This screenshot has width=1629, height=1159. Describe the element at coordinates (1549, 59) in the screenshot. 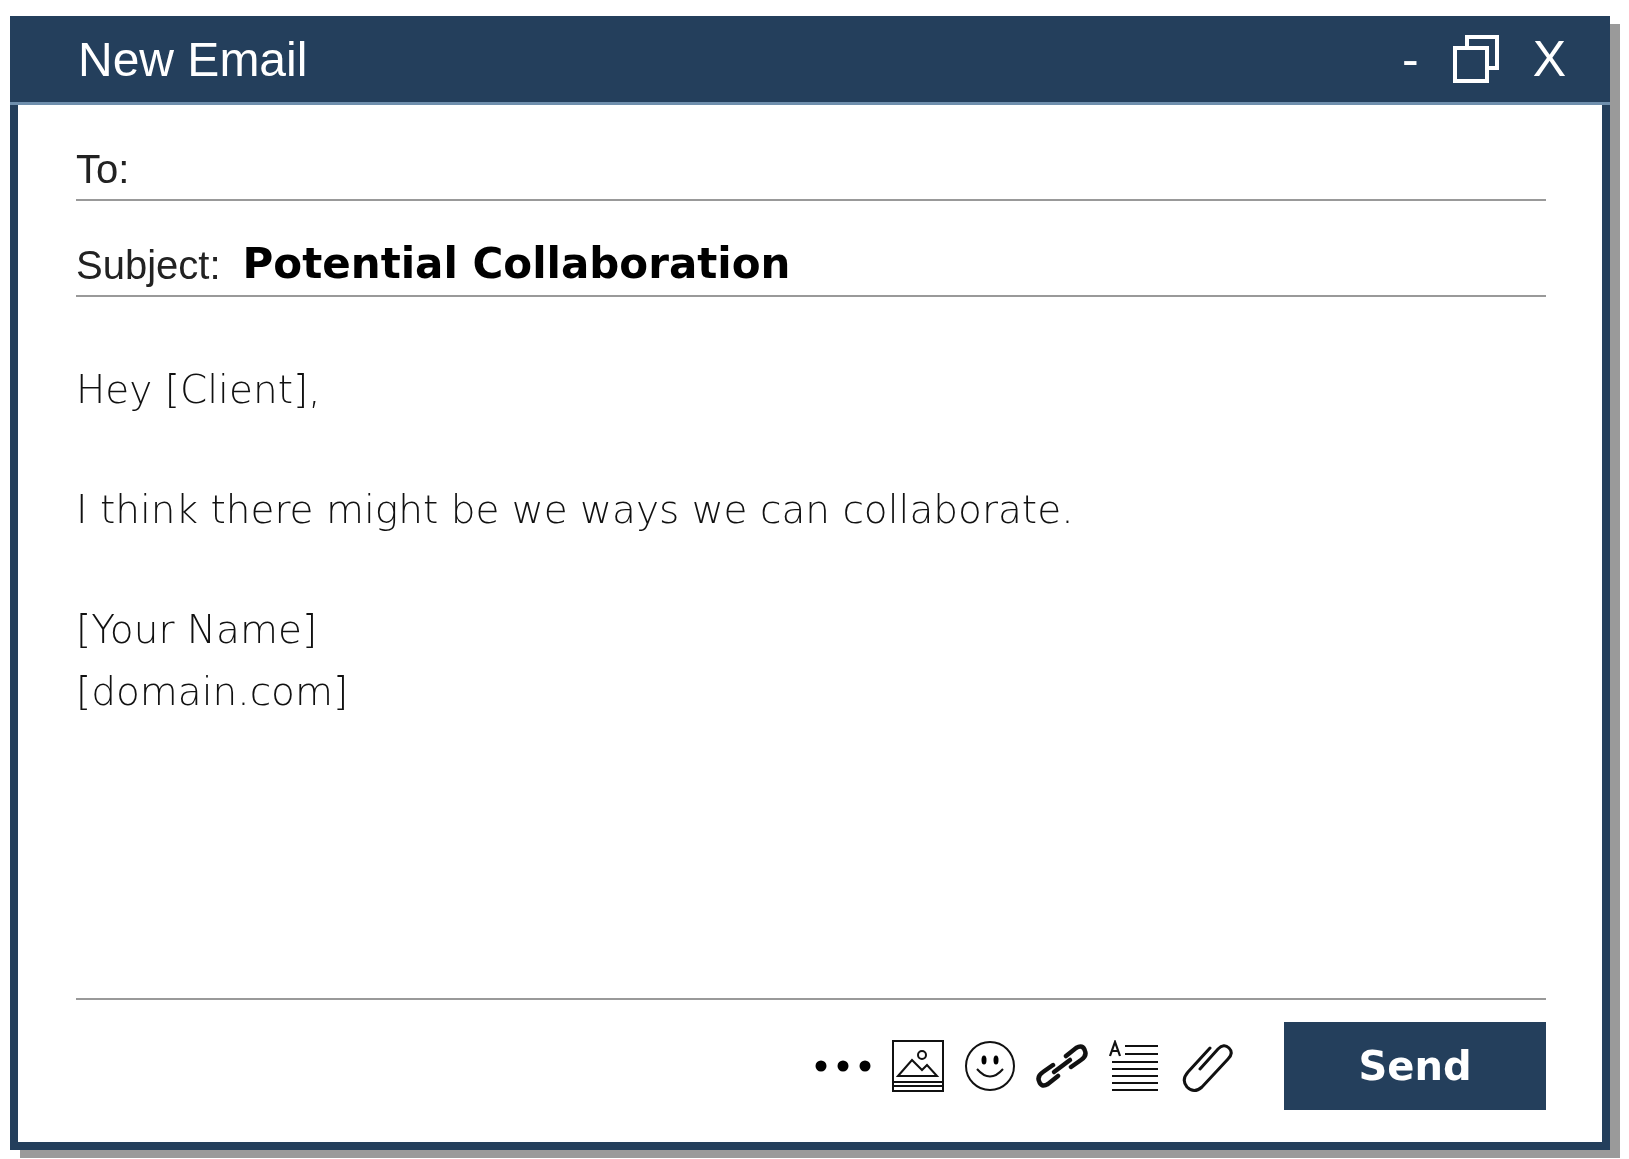

I see `close-button: X` at that location.